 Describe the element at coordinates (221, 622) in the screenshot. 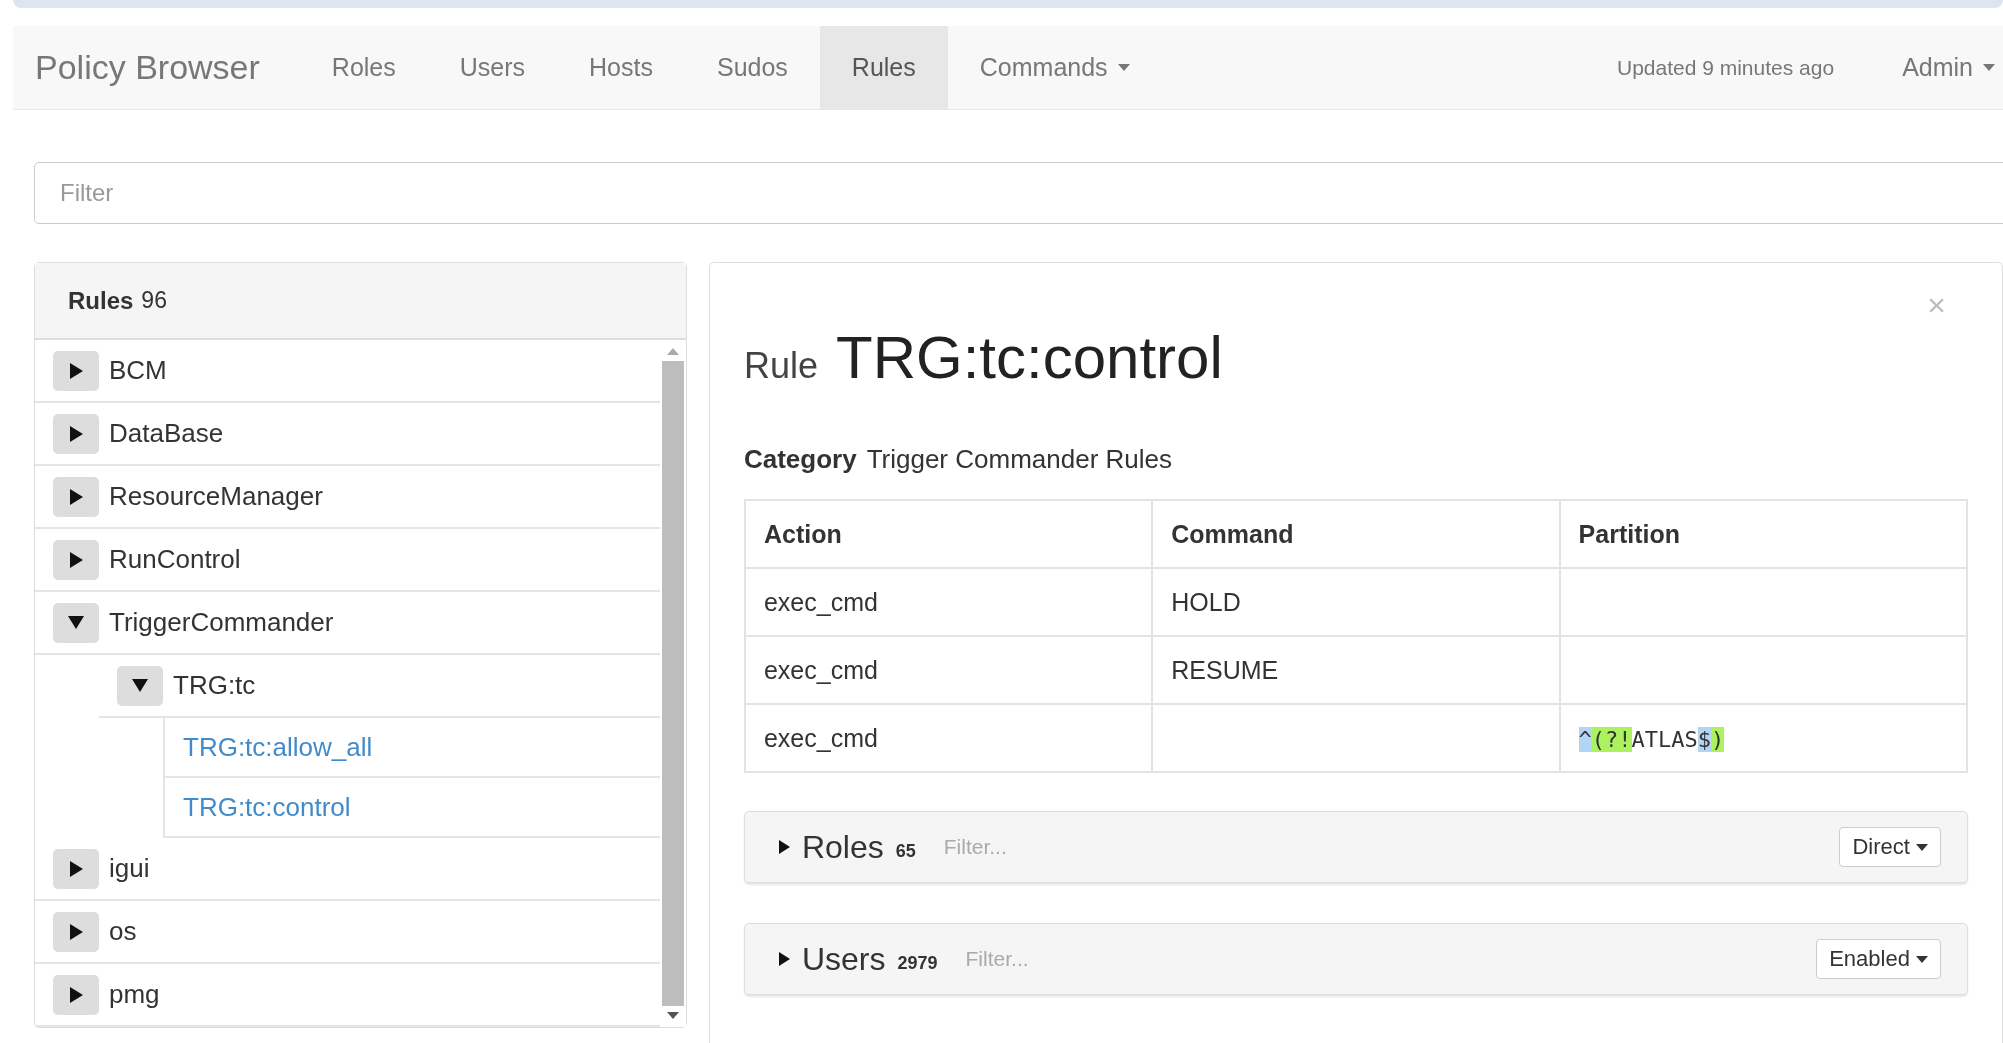

I see `group-name: TriggerCommander` at that location.